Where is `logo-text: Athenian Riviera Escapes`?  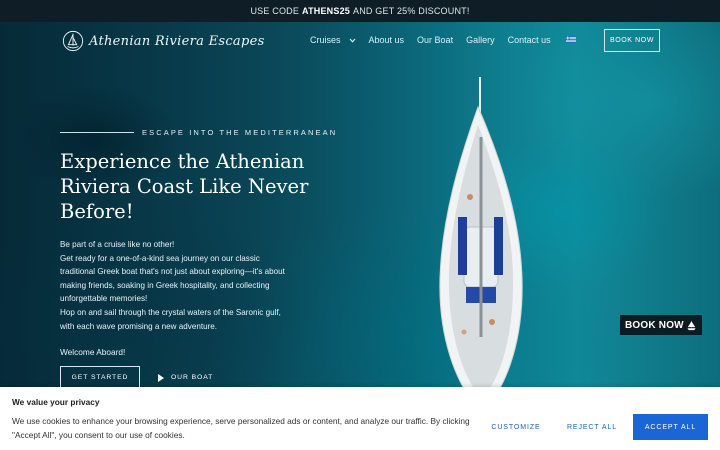 logo-text: Athenian Riviera Escapes is located at coordinates (177, 41).